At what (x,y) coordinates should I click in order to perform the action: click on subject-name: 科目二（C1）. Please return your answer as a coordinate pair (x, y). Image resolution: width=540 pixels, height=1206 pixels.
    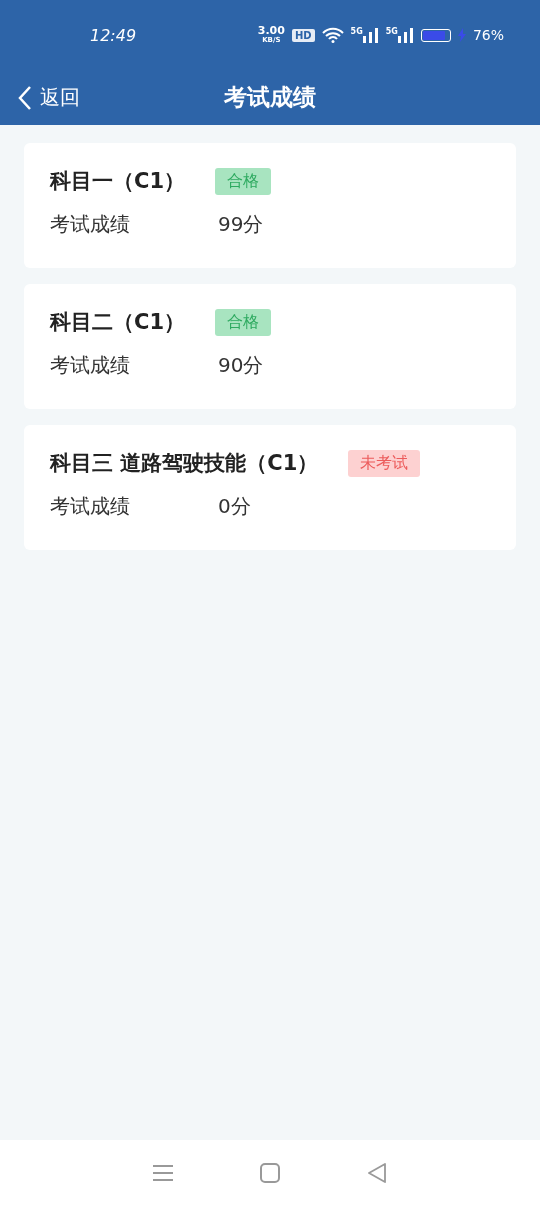
    Looking at the image, I should click on (118, 322).